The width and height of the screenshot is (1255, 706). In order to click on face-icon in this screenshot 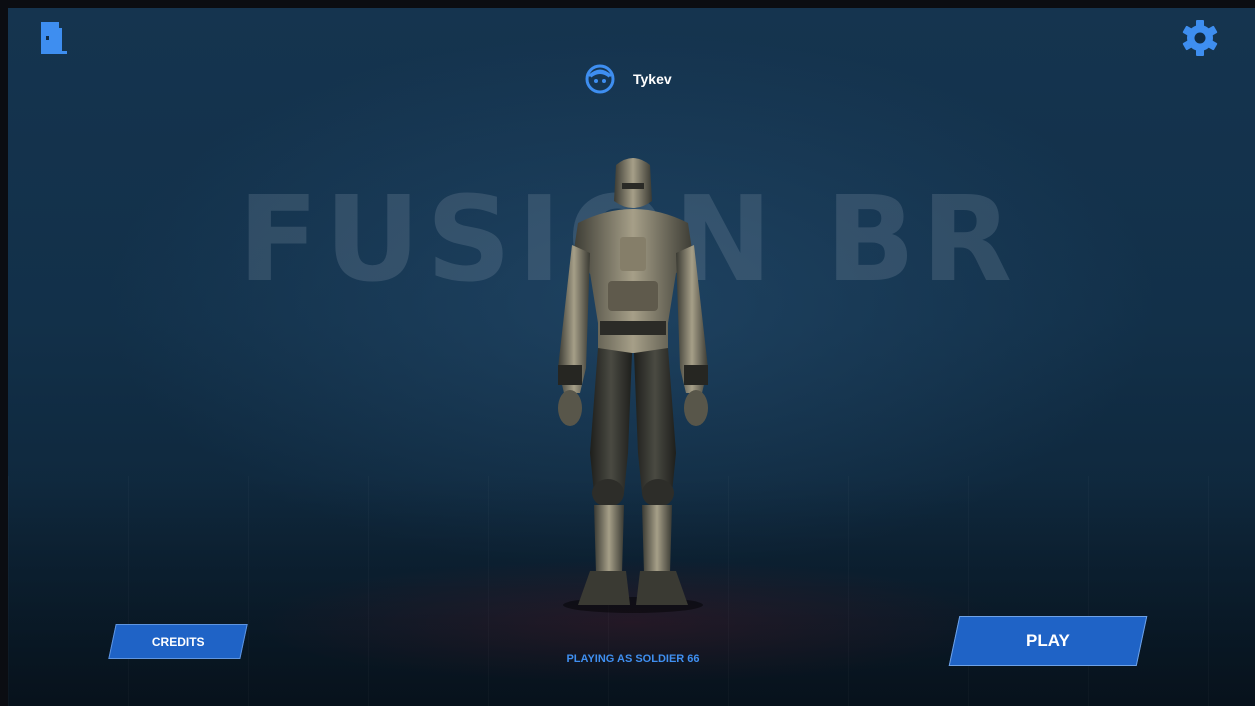, I will do `click(600, 79)`.